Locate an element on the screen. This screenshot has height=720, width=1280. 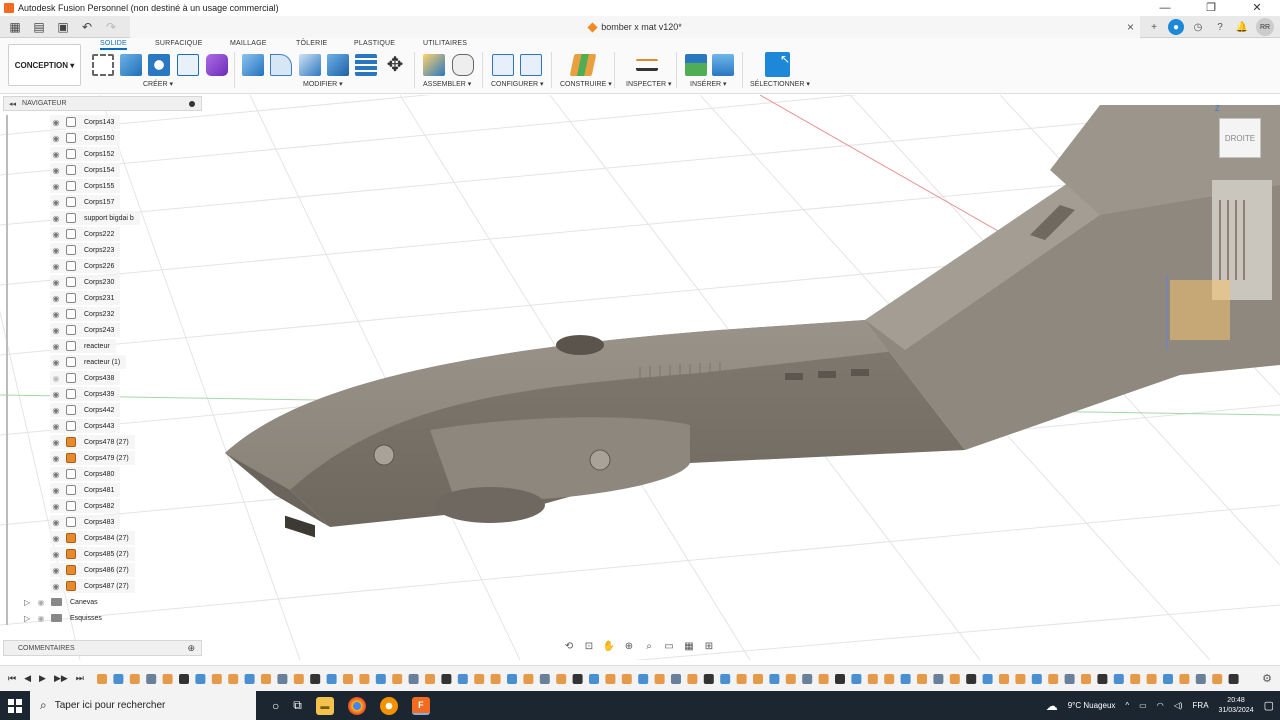
navigator-body-row: ◉ Corps479 (27) is located at coordinates (92, 458).